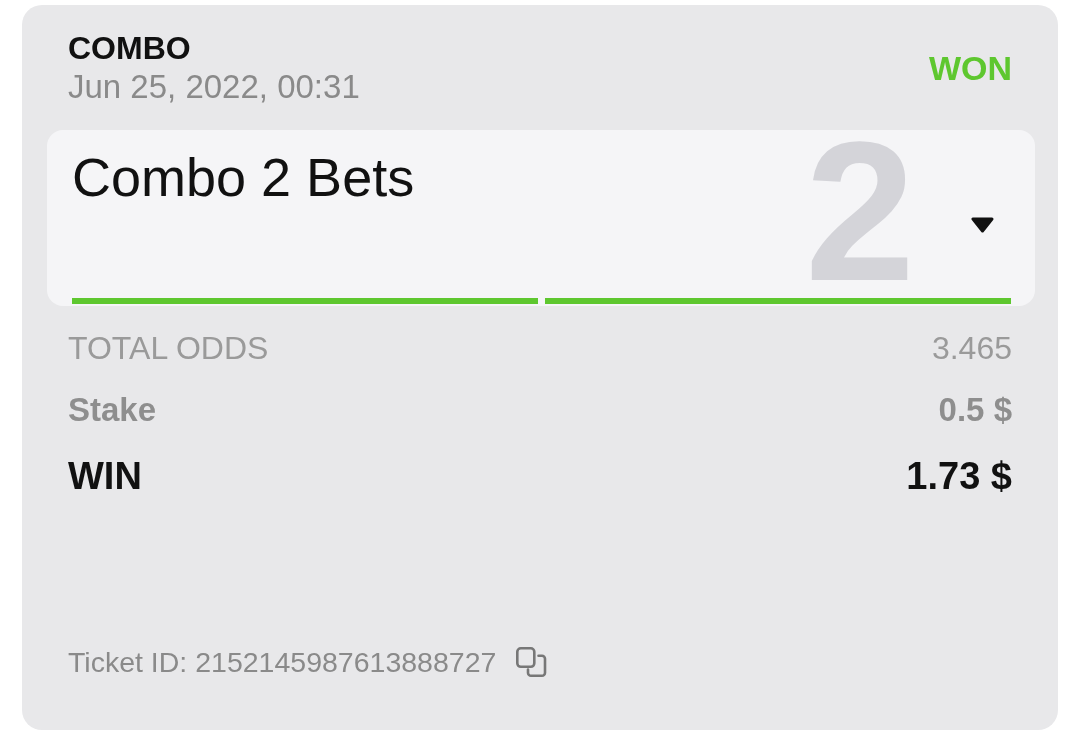  I want to click on summary-label: WIN, so click(105, 476).